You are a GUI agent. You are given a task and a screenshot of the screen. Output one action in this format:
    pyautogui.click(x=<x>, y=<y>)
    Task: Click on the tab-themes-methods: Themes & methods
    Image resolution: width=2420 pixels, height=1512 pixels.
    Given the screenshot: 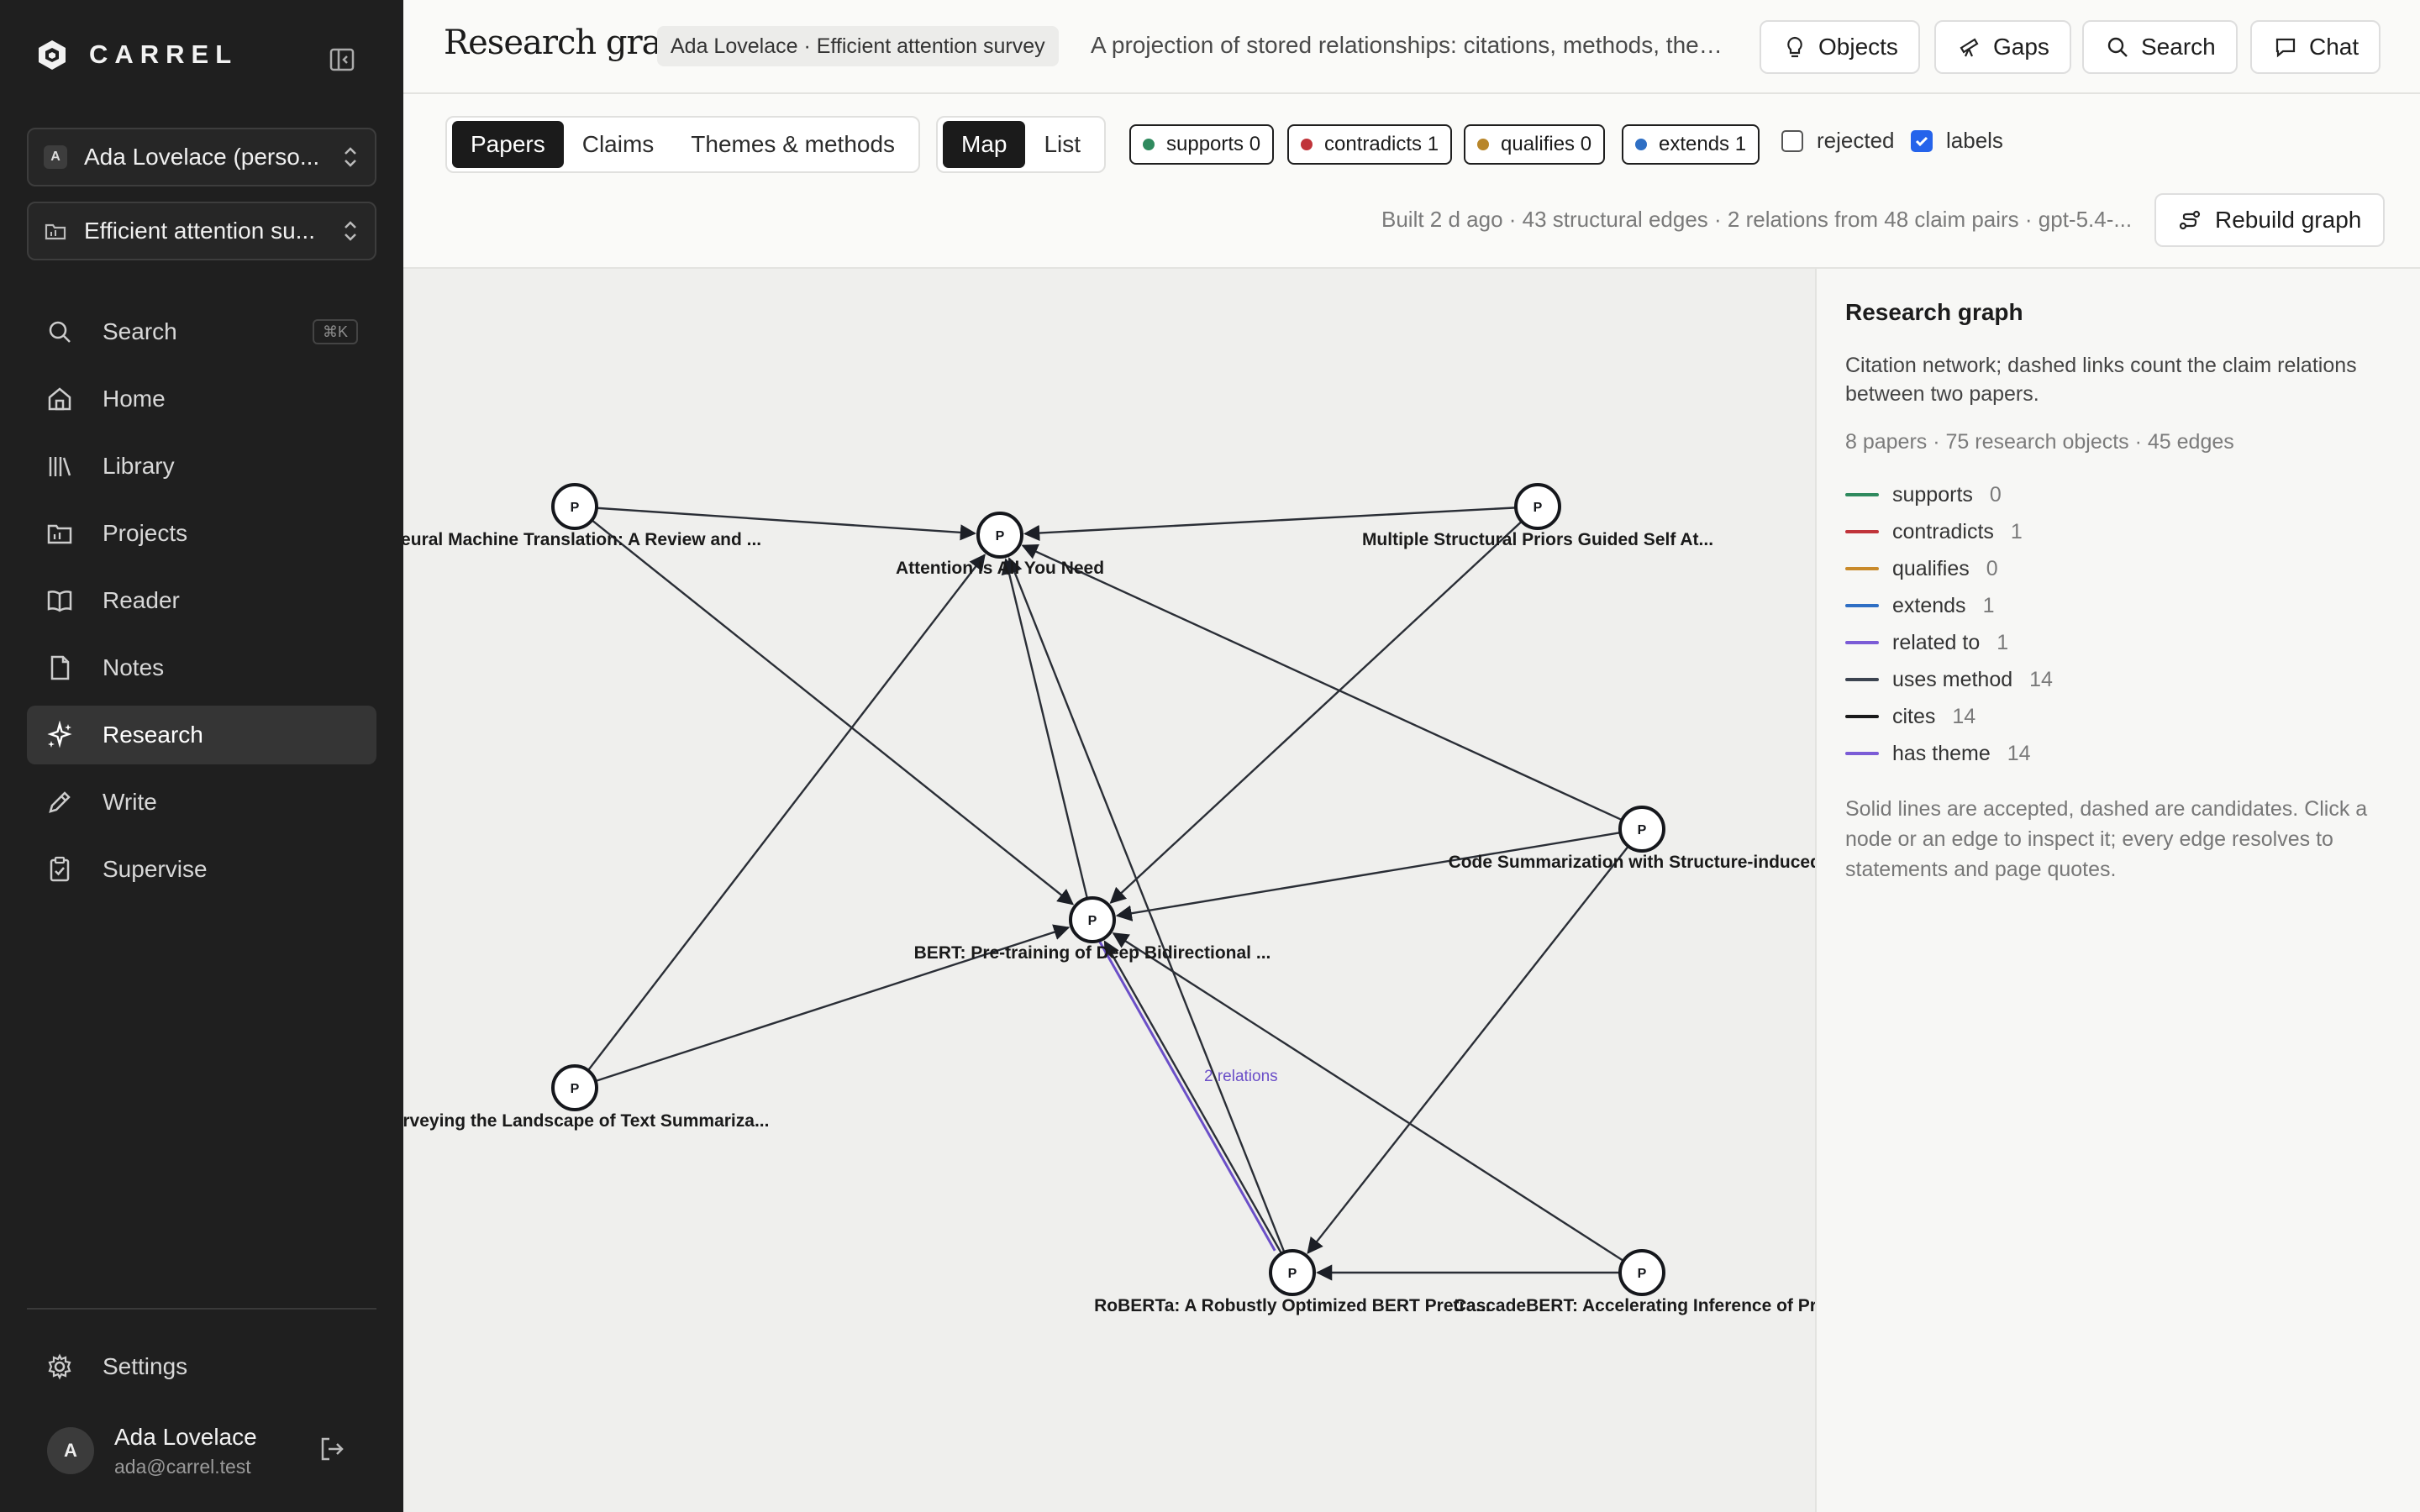 What is the action you would take?
    pyautogui.click(x=793, y=144)
    